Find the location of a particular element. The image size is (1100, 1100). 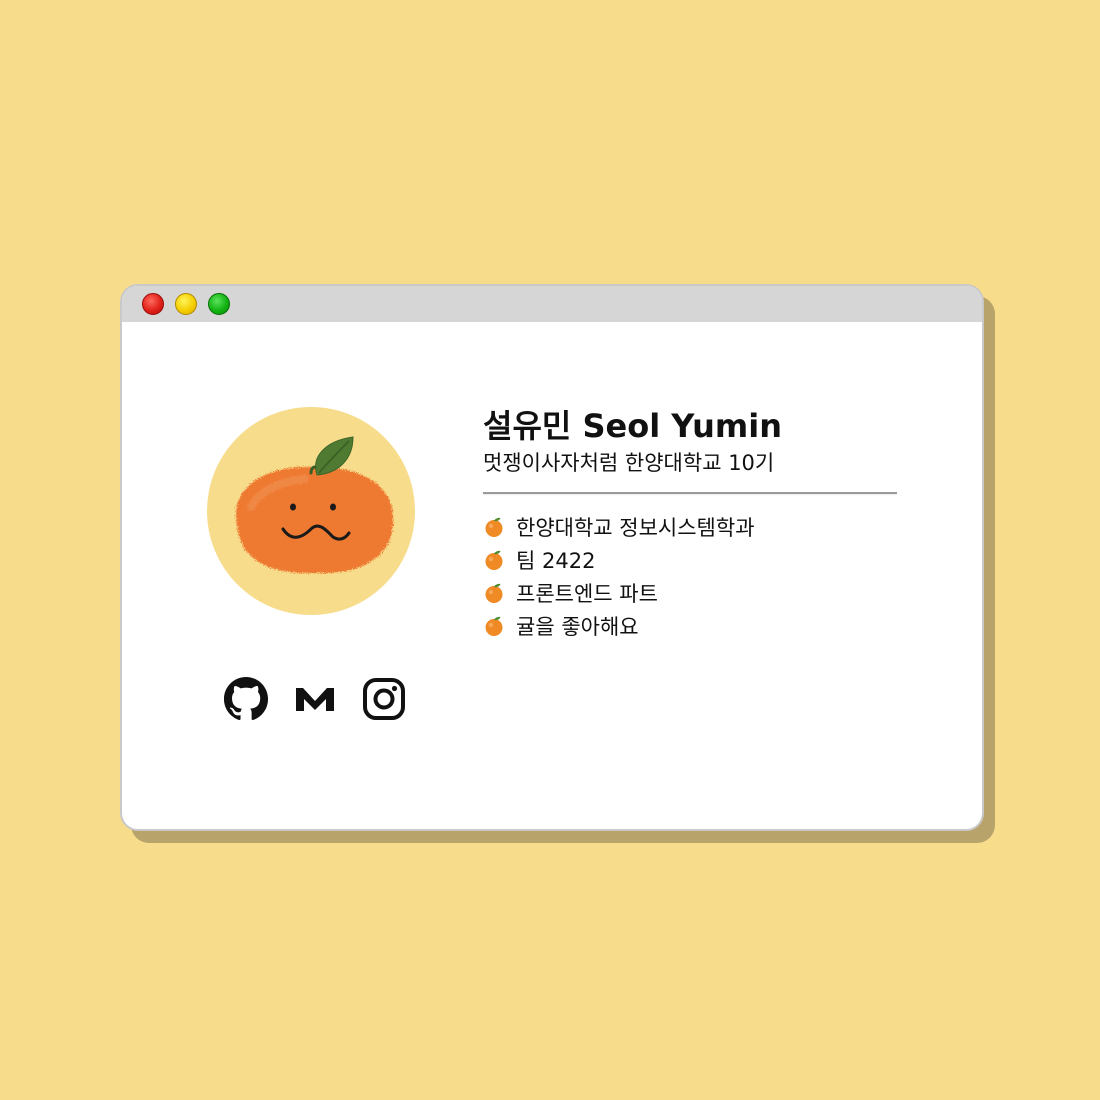

window-titlebar is located at coordinates (552, 304).